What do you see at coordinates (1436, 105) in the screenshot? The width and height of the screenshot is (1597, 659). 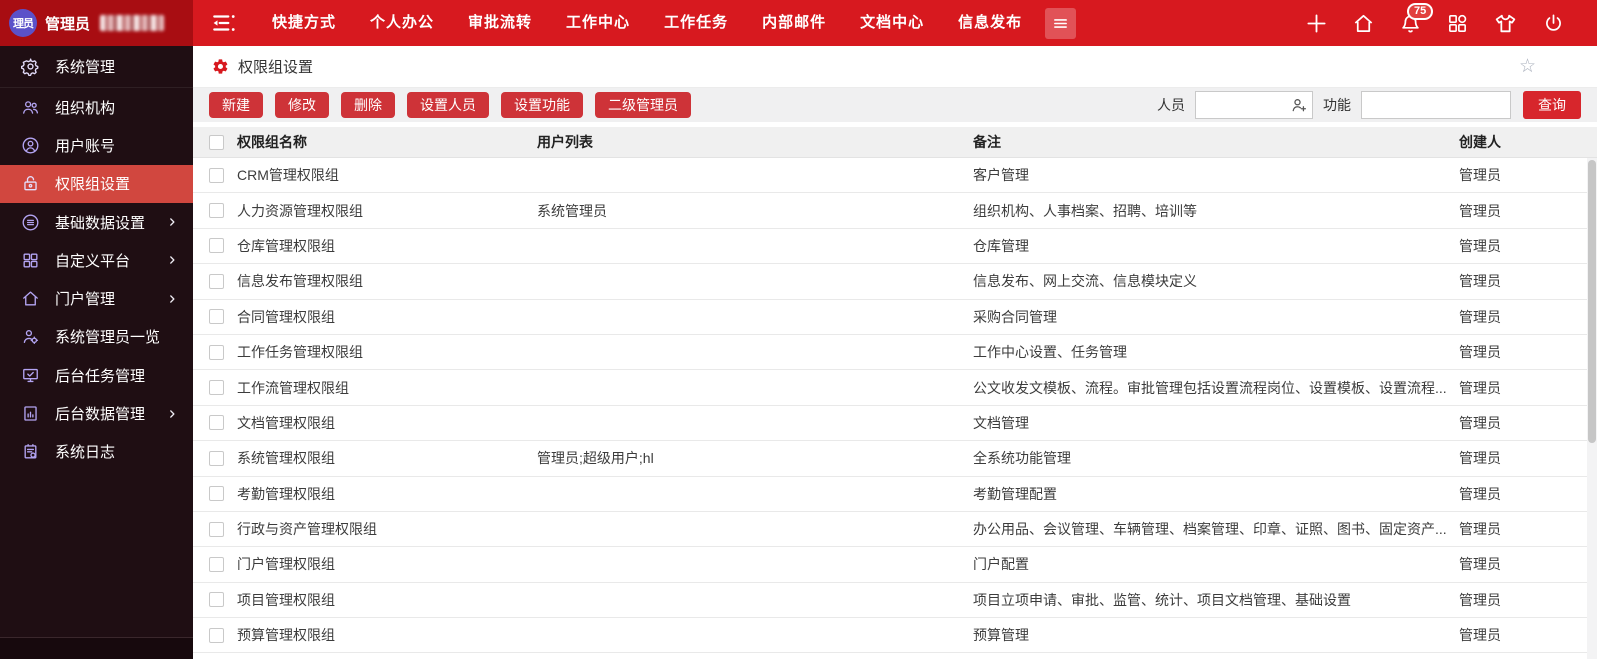 I see `function-filter-input` at bounding box center [1436, 105].